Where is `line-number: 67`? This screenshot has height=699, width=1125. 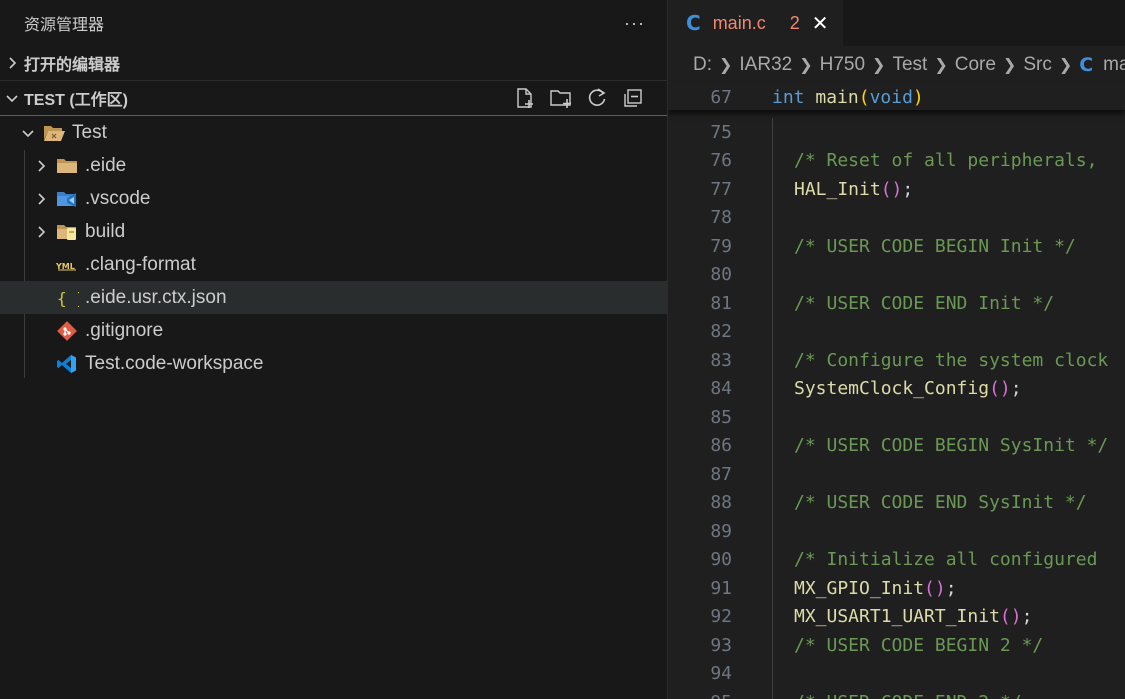
line-number: 67 is located at coordinates (721, 97).